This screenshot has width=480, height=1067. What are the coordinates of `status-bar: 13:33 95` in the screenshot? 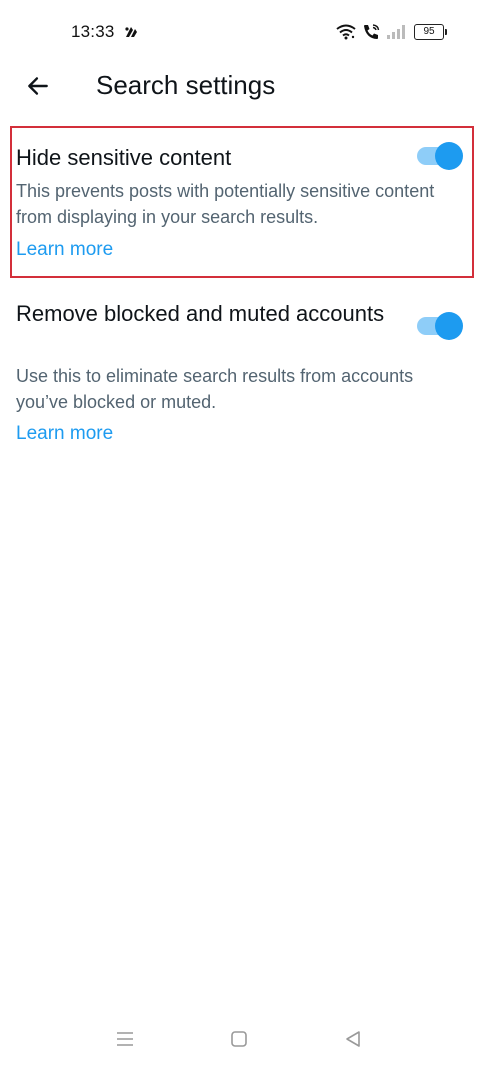 It's located at (240, 32).